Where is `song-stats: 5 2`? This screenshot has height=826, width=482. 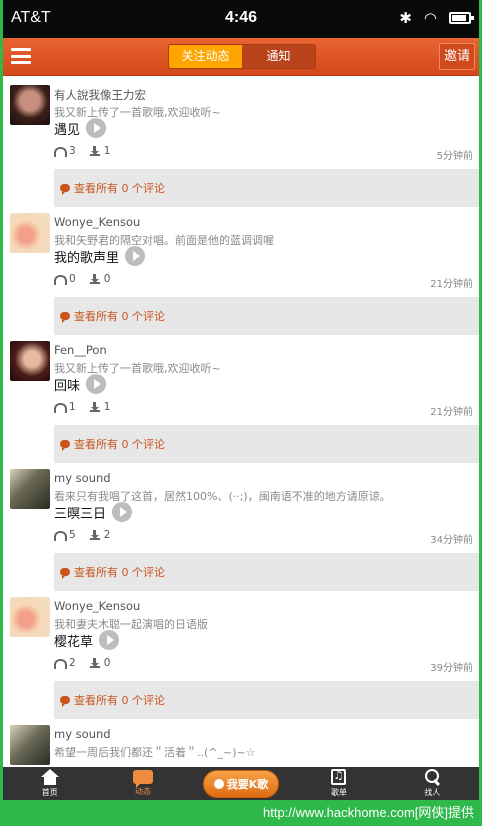 song-stats: 5 2 is located at coordinates (82, 535).